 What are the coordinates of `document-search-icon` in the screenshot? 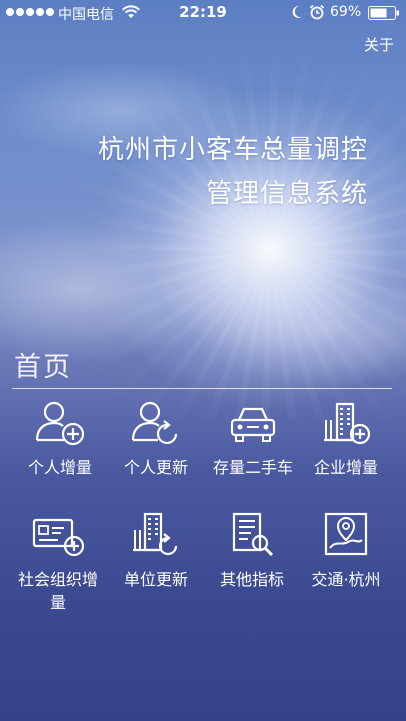 It's located at (253, 534).